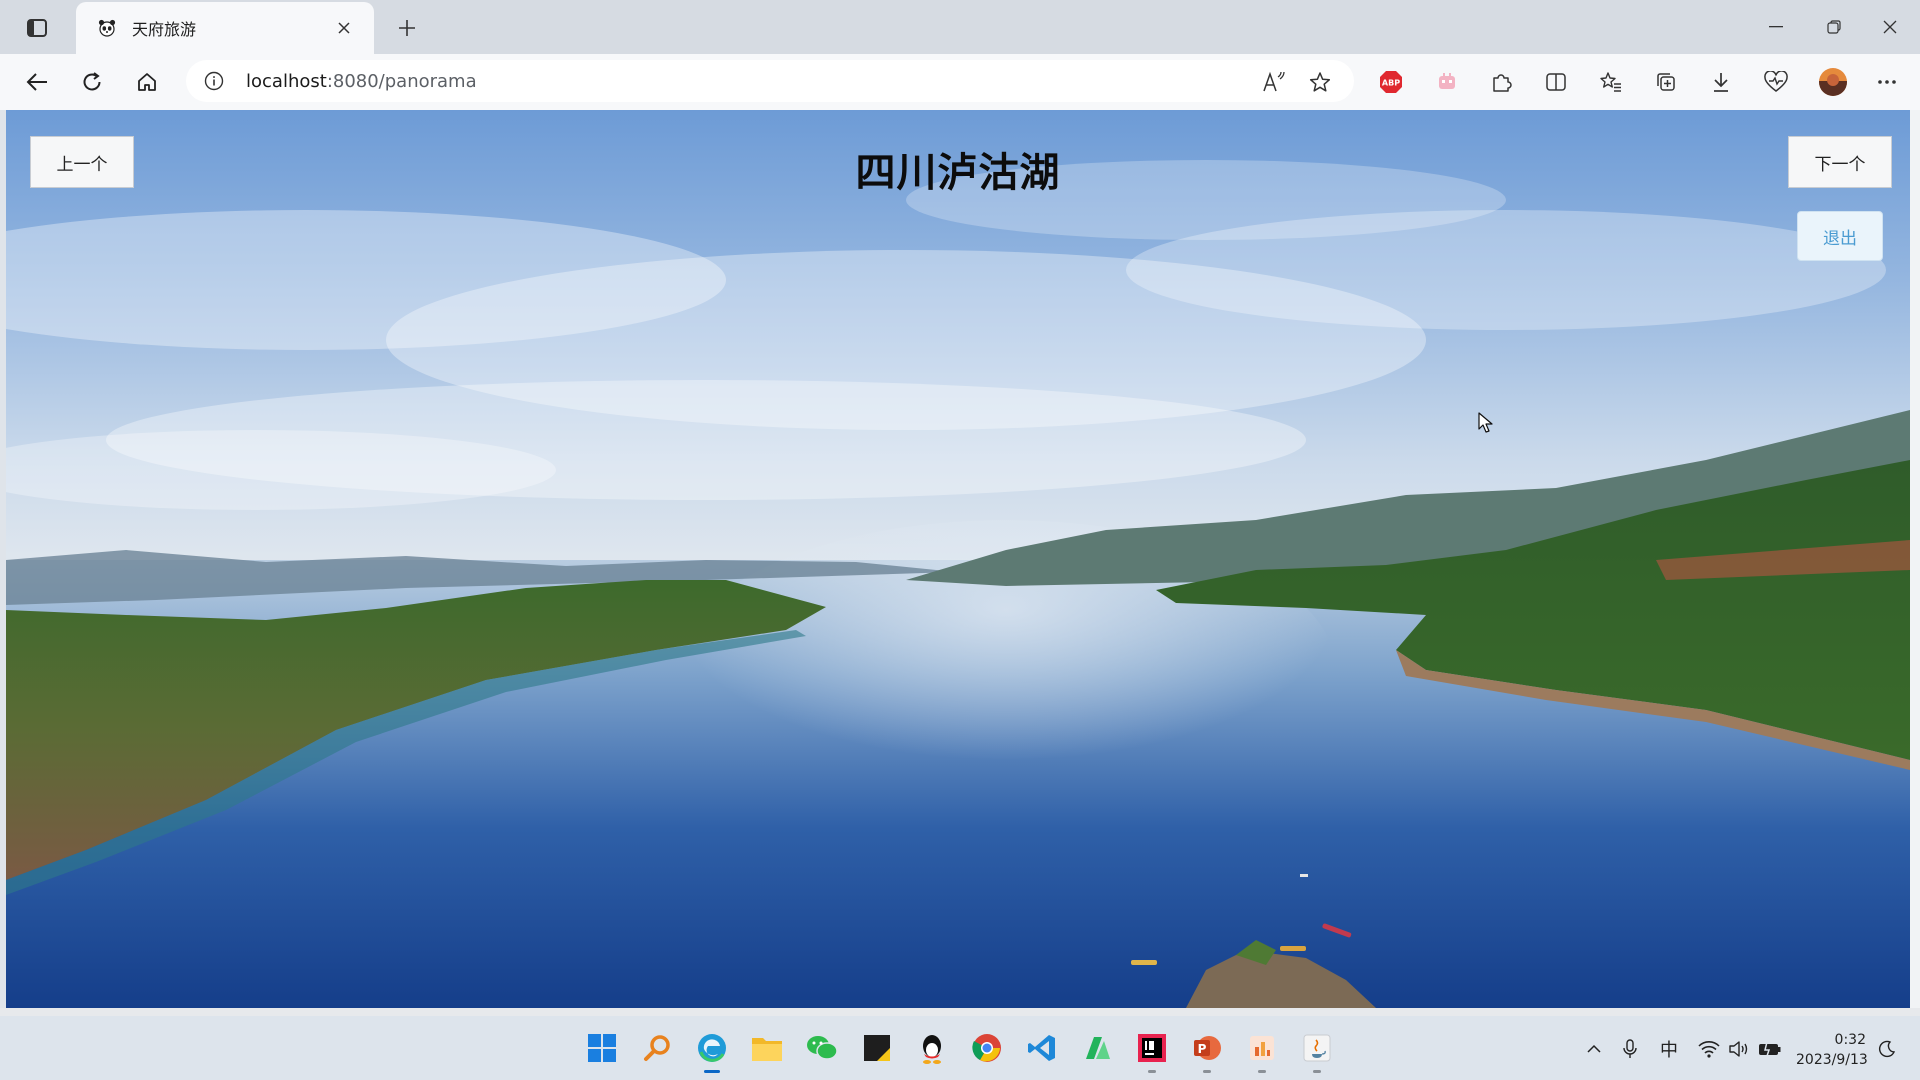 The height and width of the screenshot is (1080, 1920). I want to click on adblock-icon: ABP, so click(1391, 82).